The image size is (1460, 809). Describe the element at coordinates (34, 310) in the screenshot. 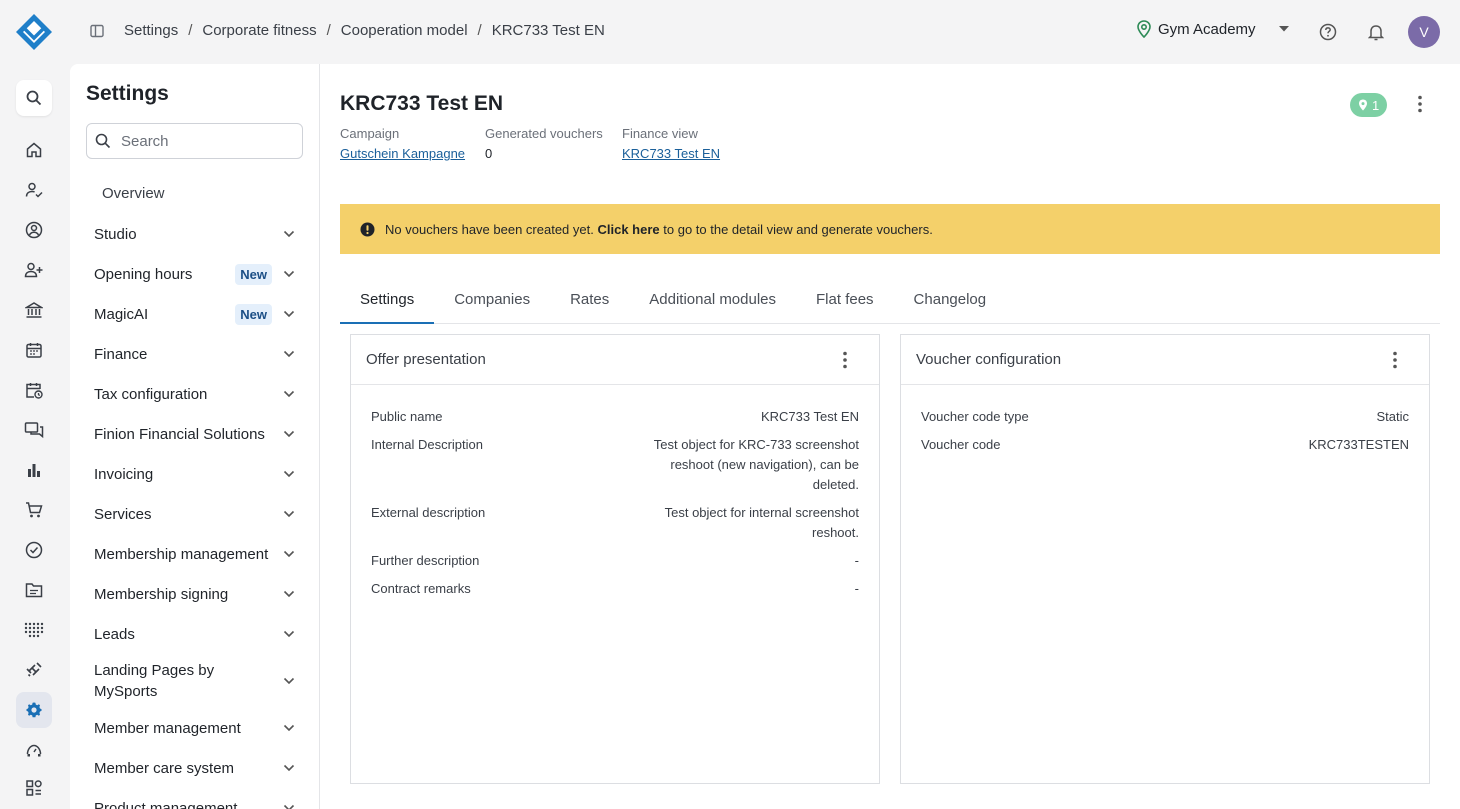

I see `rail-finance` at that location.